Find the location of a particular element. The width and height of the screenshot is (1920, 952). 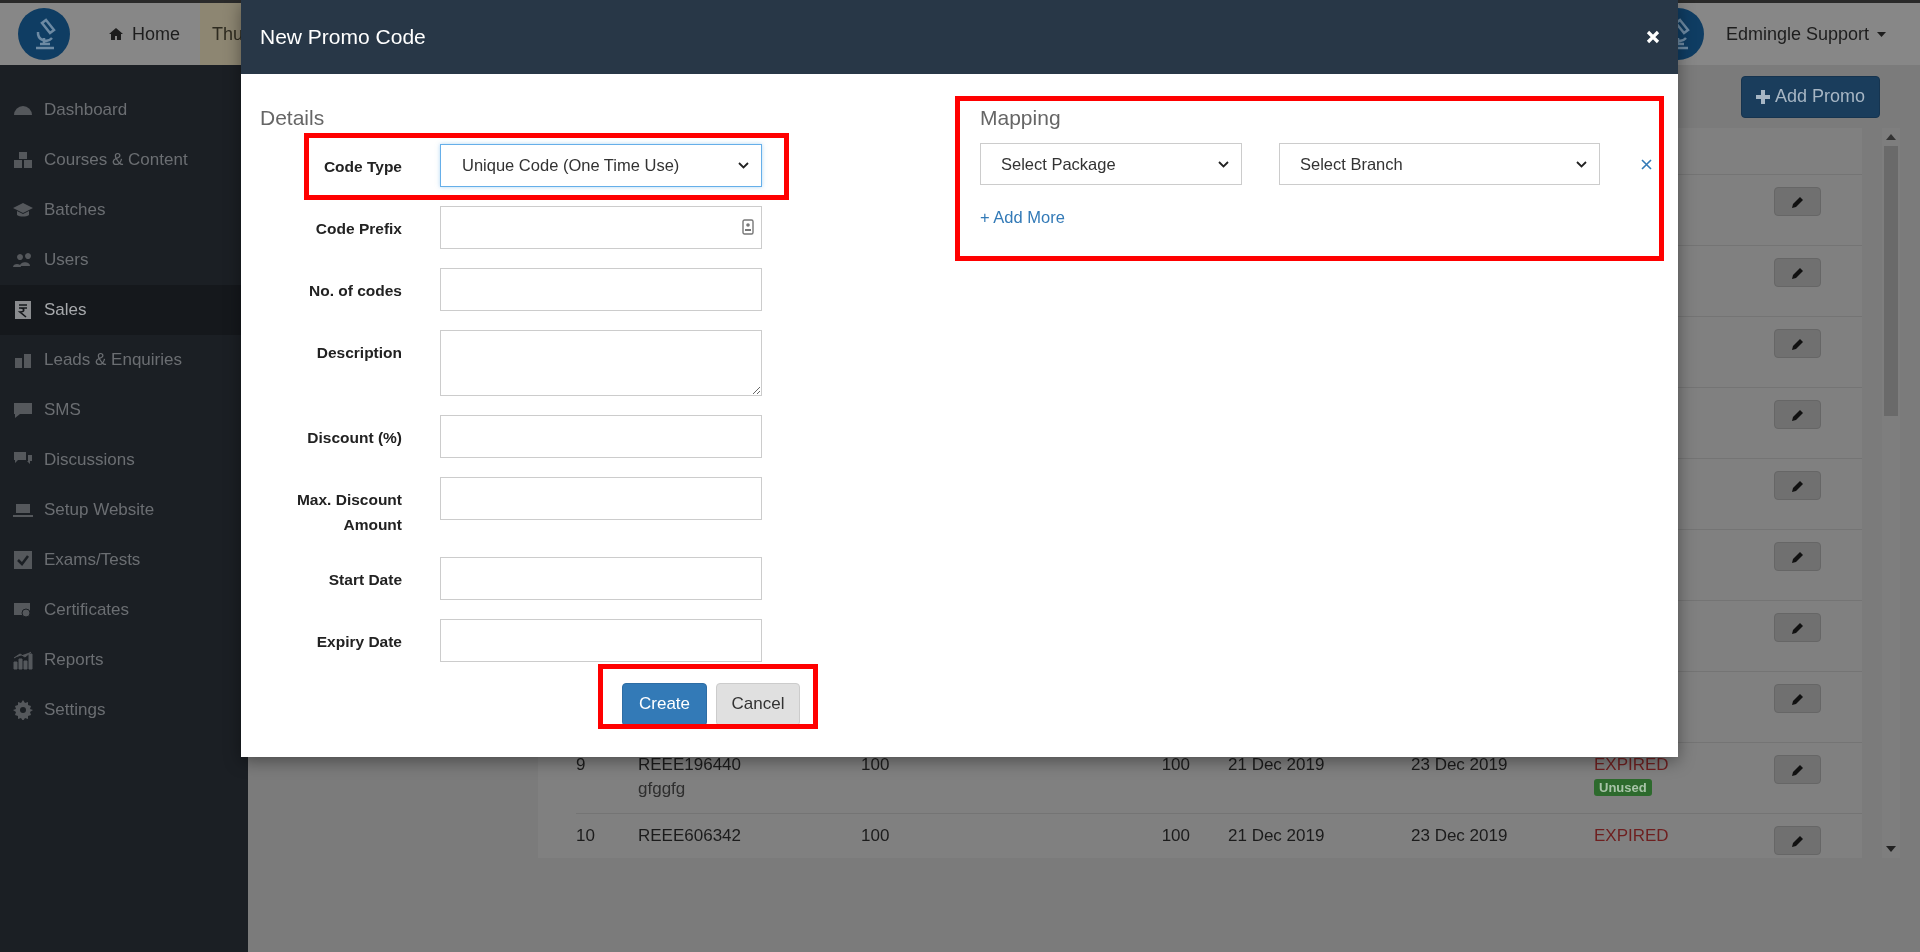

sidebar-item: Setup Website is located at coordinates (124, 510).